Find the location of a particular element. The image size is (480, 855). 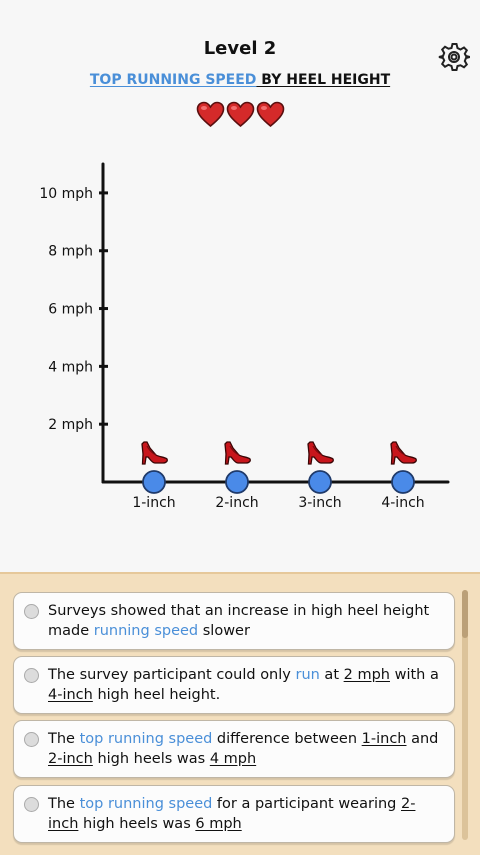

option-text-segment: run is located at coordinates (307, 675).